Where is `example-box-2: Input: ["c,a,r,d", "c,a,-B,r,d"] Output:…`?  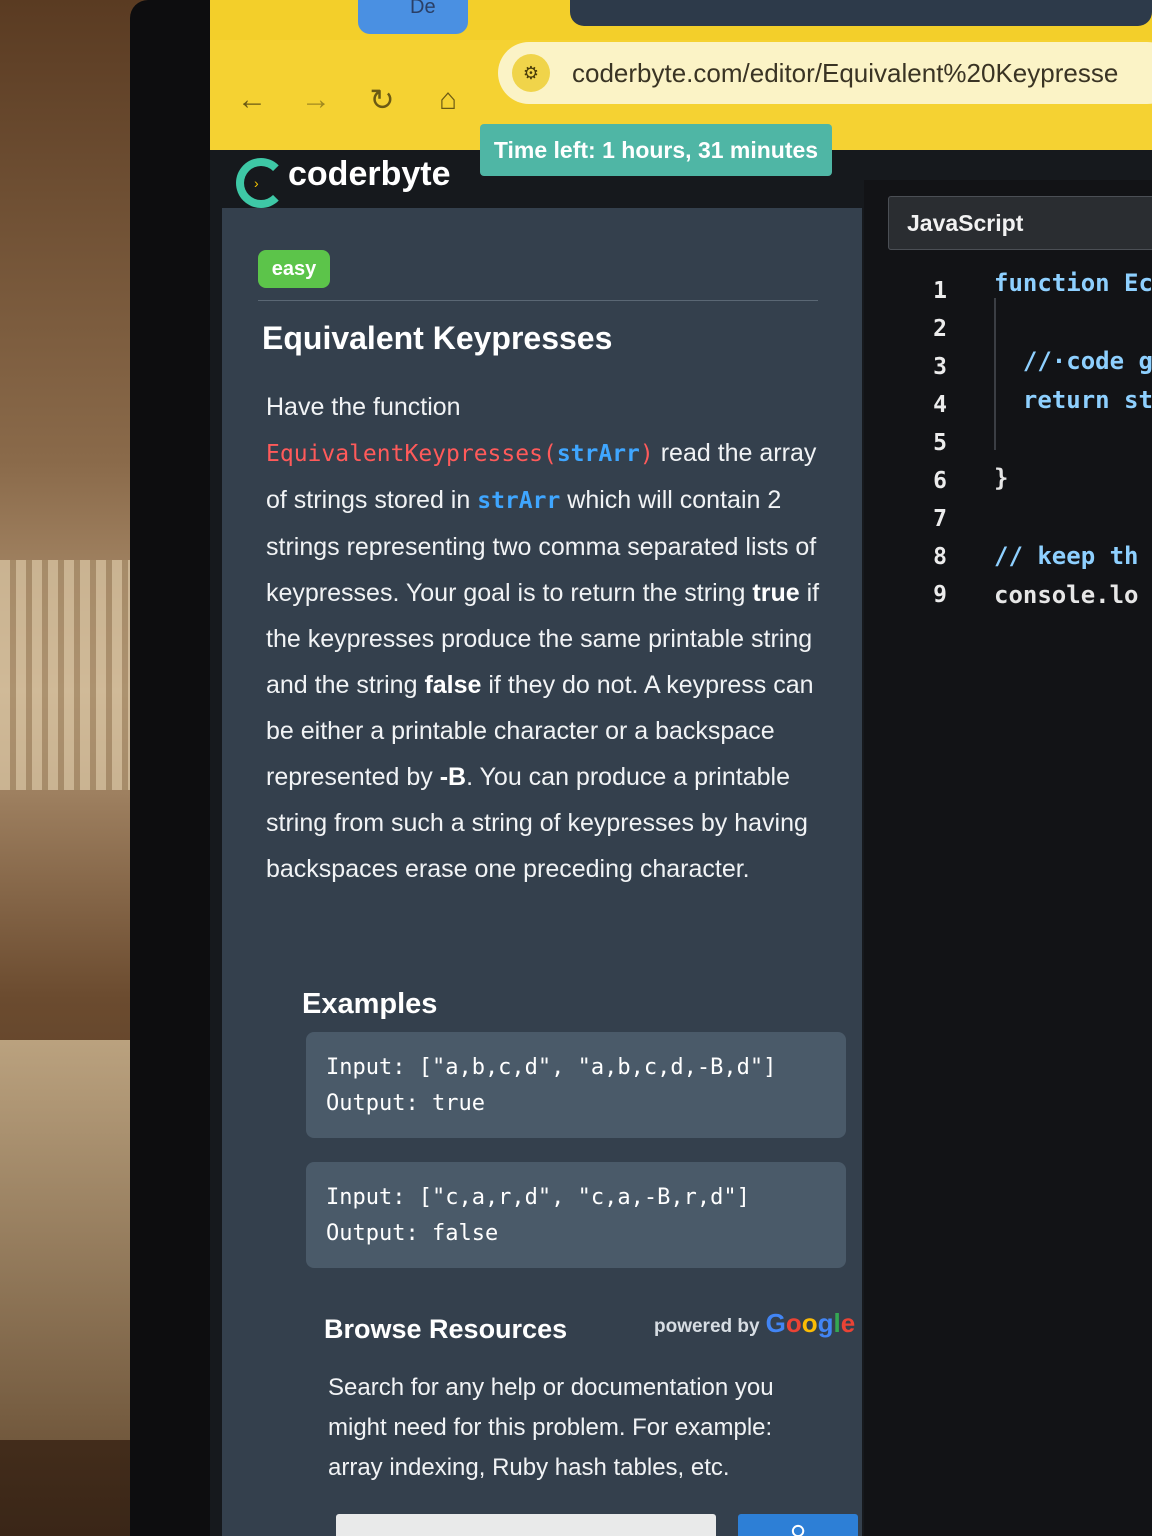
example-box-2: Input: ["c,a,r,d", "c,a,-B,r,d"] Output:… is located at coordinates (576, 1215).